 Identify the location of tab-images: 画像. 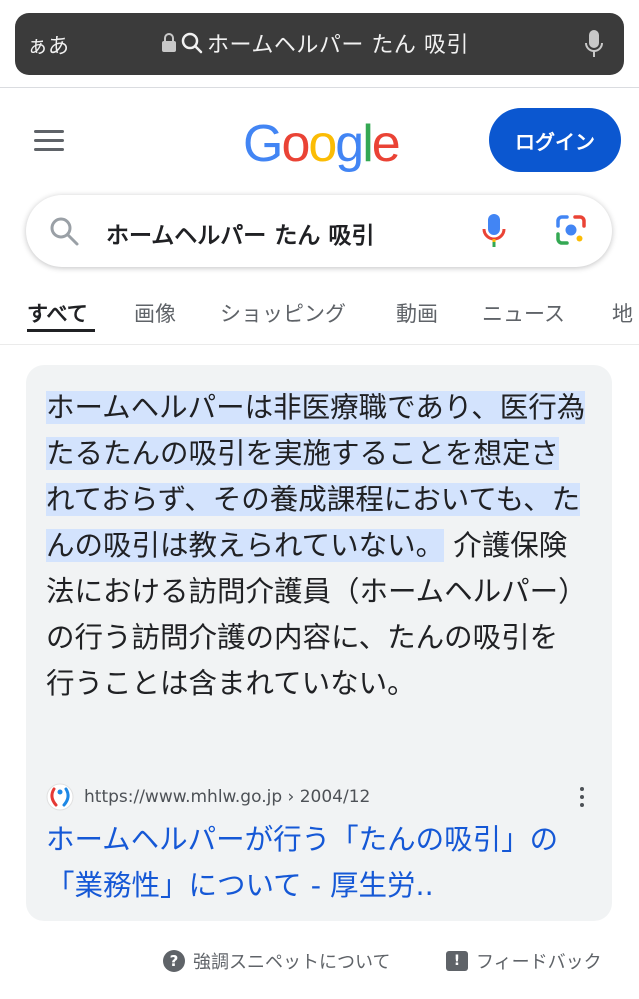
(155, 313).